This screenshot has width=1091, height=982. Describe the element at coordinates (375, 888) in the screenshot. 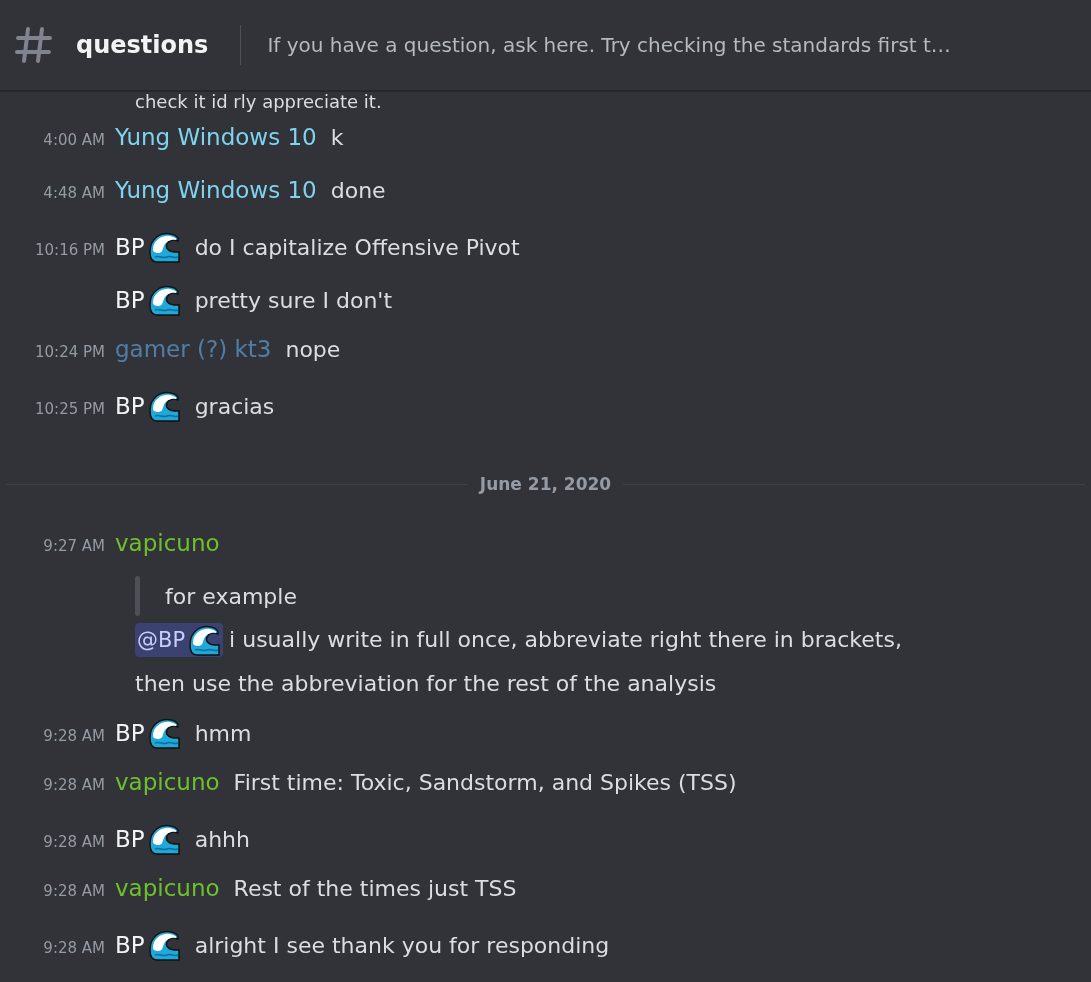

I see `message-text: Rest of the times just TSS` at that location.